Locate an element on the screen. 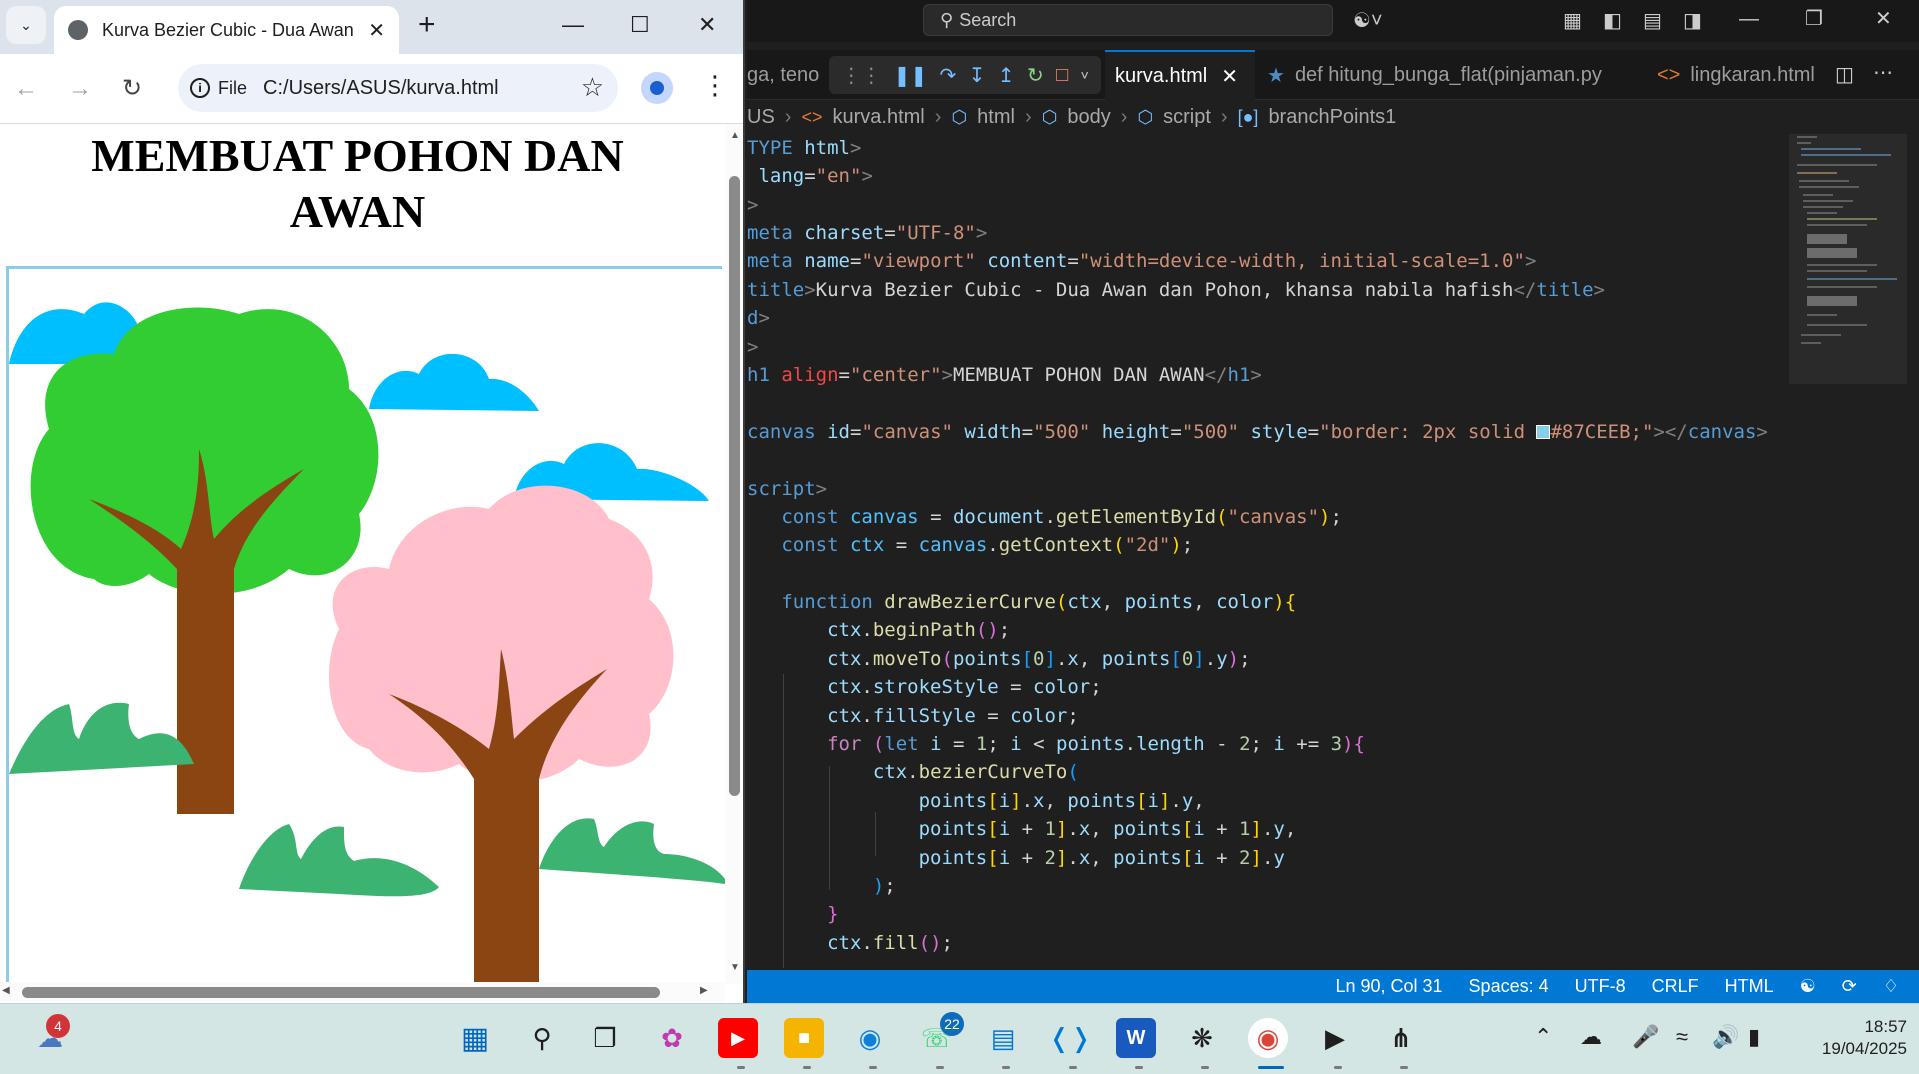 The width and height of the screenshot is (1919, 1074). horizontal-scroll-thumb is located at coordinates (341, 992).